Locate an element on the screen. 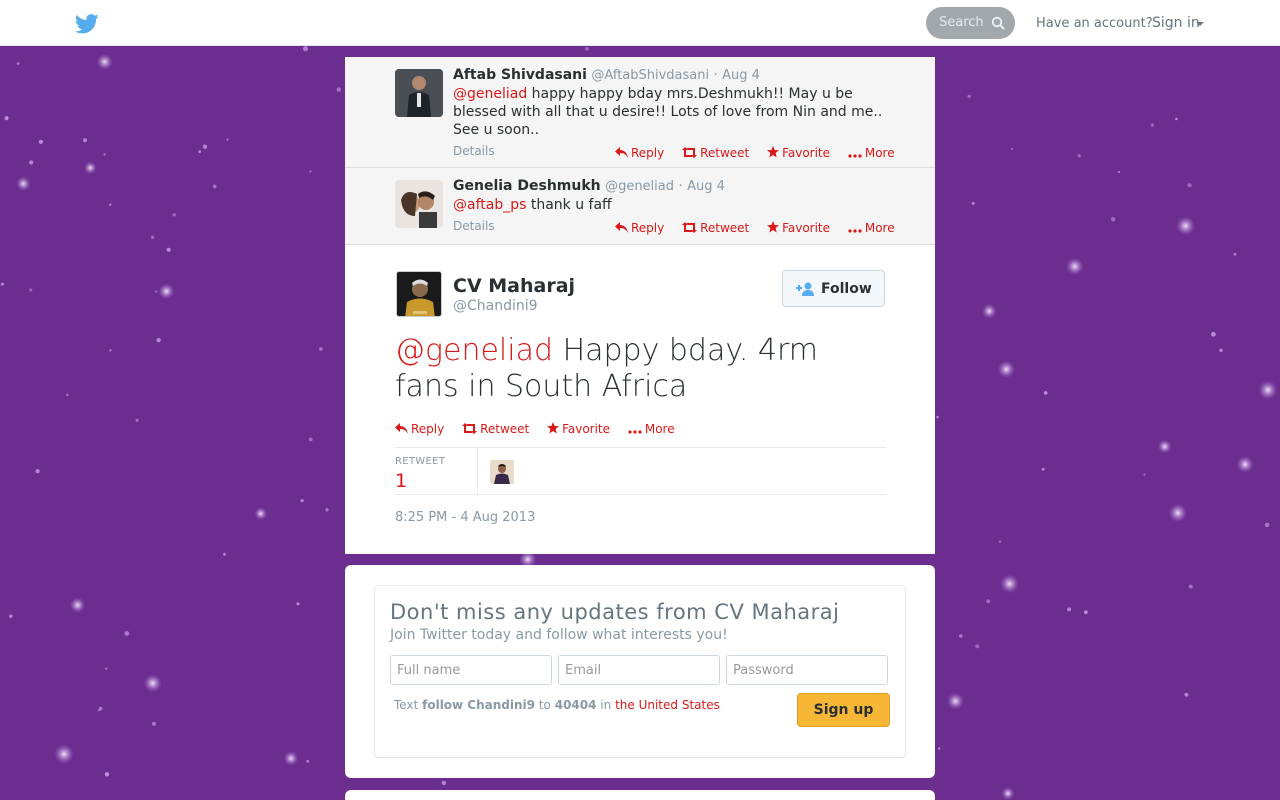 The width and height of the screenshot is (1280, 800). mention-link: @aftab_ps is located at coordinates (489, 205).